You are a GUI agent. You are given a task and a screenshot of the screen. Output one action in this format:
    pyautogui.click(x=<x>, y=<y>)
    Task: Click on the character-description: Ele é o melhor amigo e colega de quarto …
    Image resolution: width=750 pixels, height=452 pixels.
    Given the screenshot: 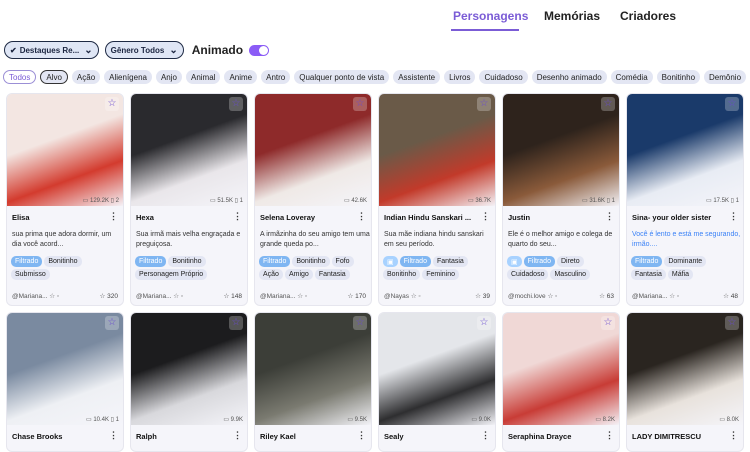 What is the action you would take?
    pyautogui.click(x=560, y=239)
    